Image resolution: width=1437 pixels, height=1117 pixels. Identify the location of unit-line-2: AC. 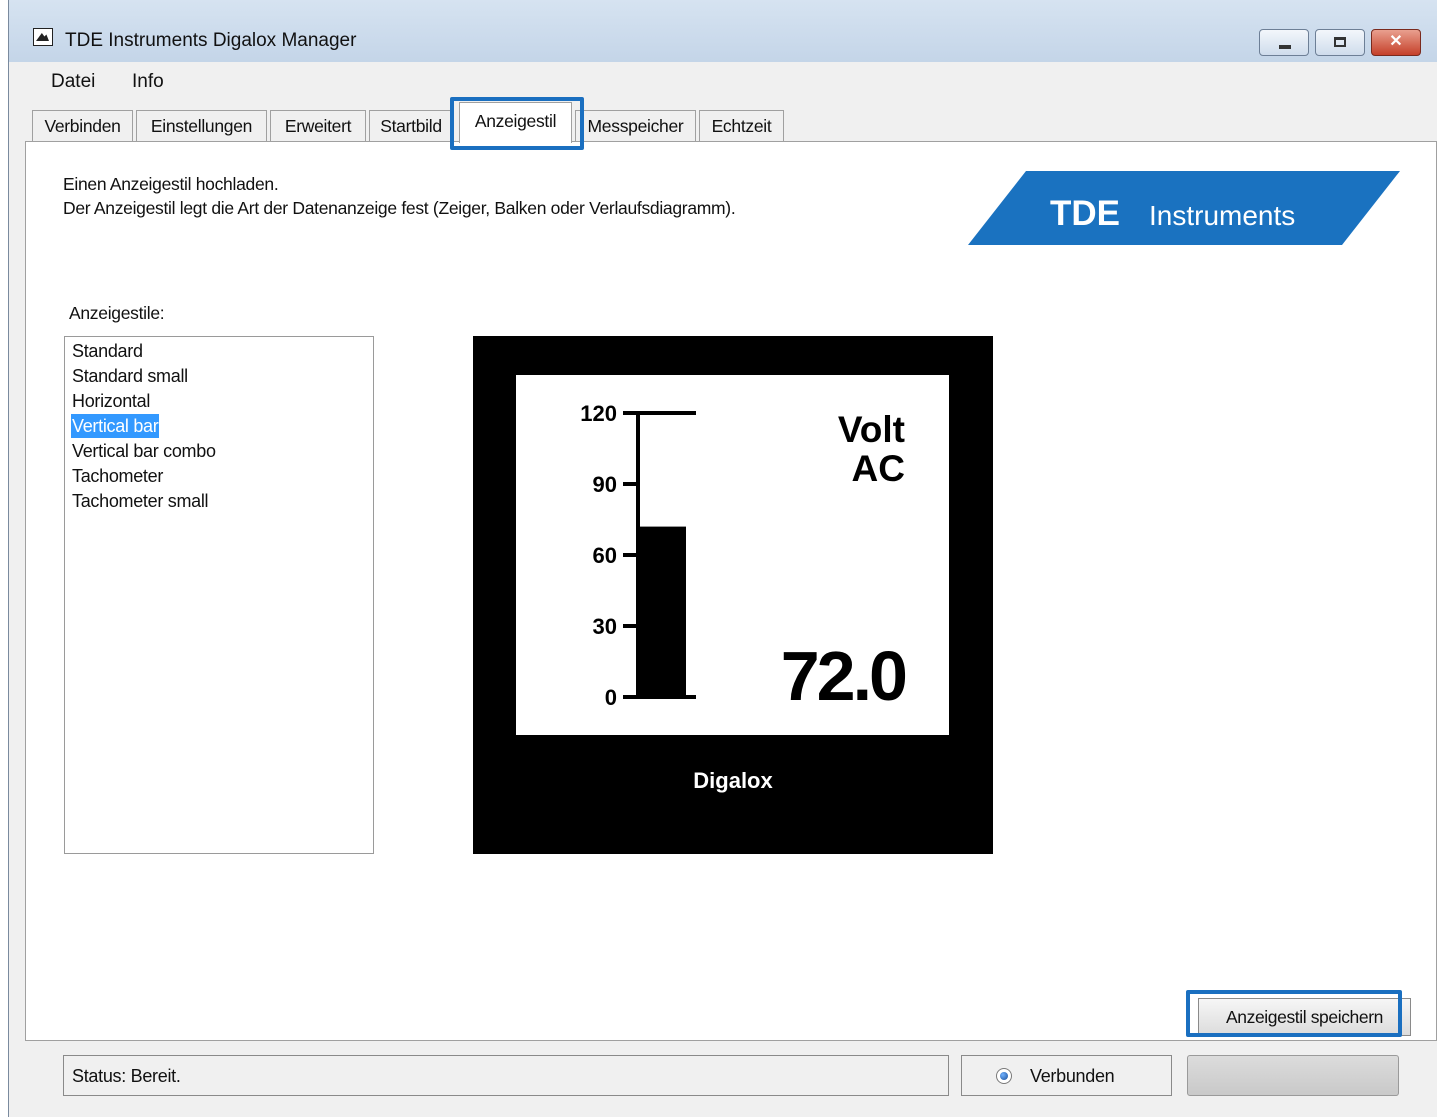
(878, 468).